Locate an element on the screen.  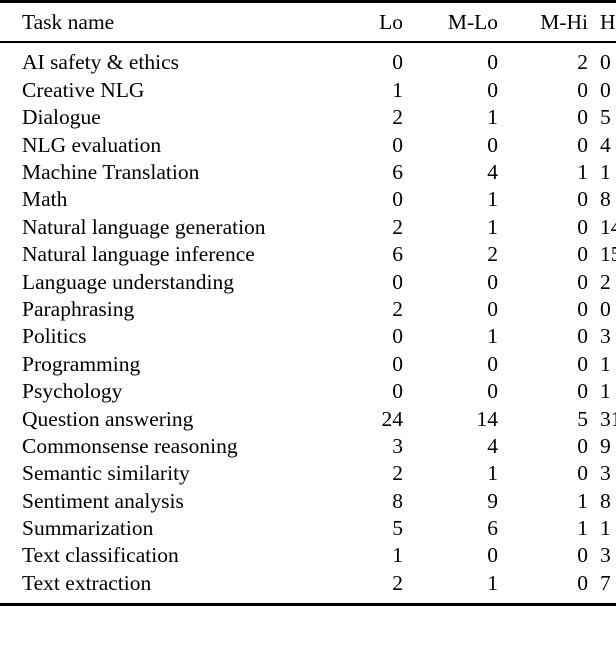
cell-lo: 3 is located at coordinates (397, 445).